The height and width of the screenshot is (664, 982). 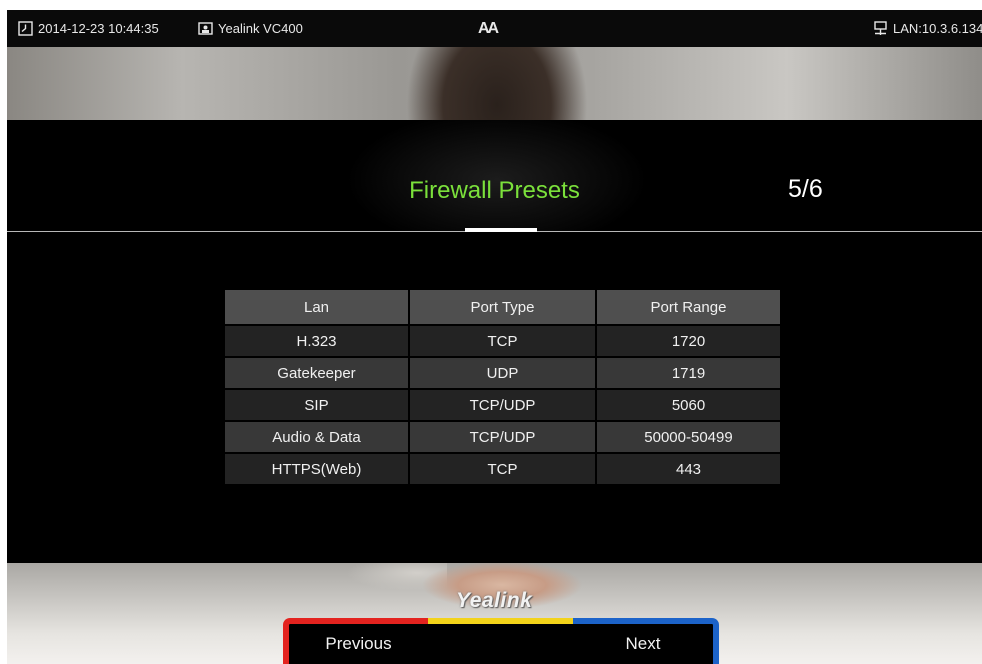 I want to click on font-size-toggle-label: AA, so click(x=488, y=28).